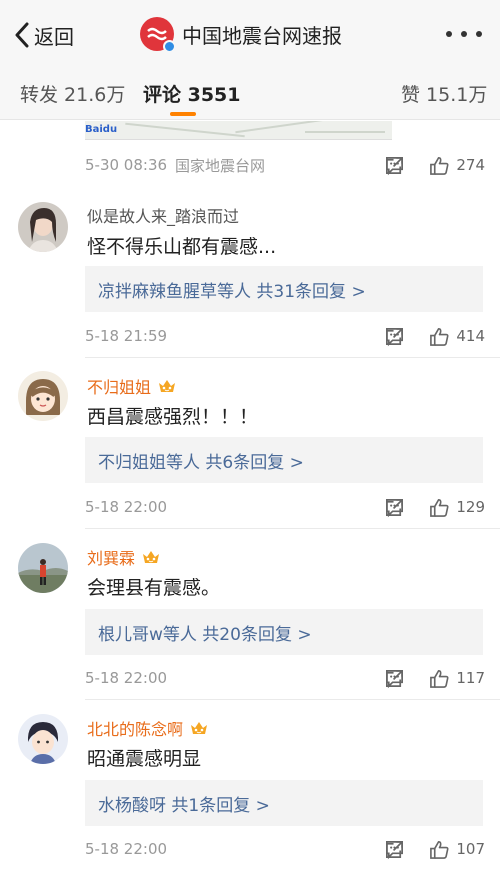 This screenshot has height=875, width=500. Describe the element at coordinates (119, 387) in the screenshot. I see `comment-author-name: 不归姐姐` at that location.